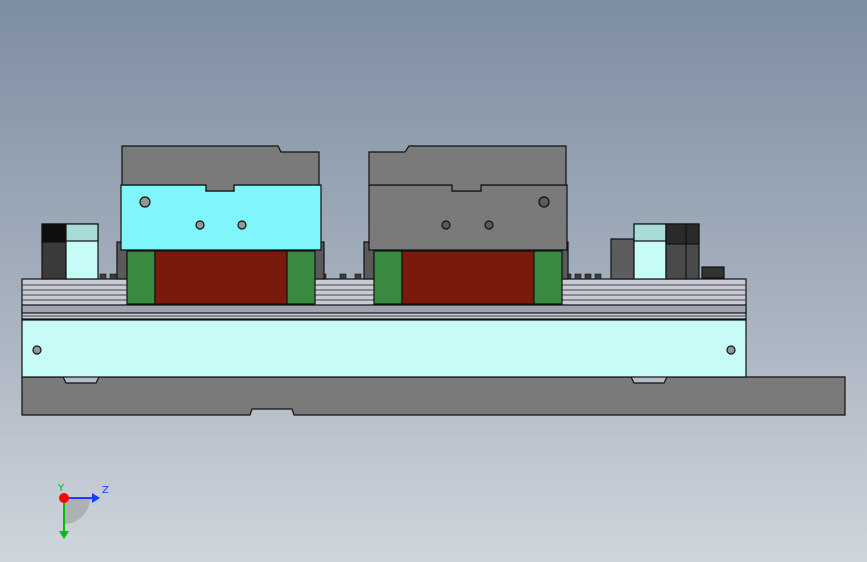 The width and height of the screenshot is (867, 562). I want to click on orientation-triad: Y Z, so click(83, 513).